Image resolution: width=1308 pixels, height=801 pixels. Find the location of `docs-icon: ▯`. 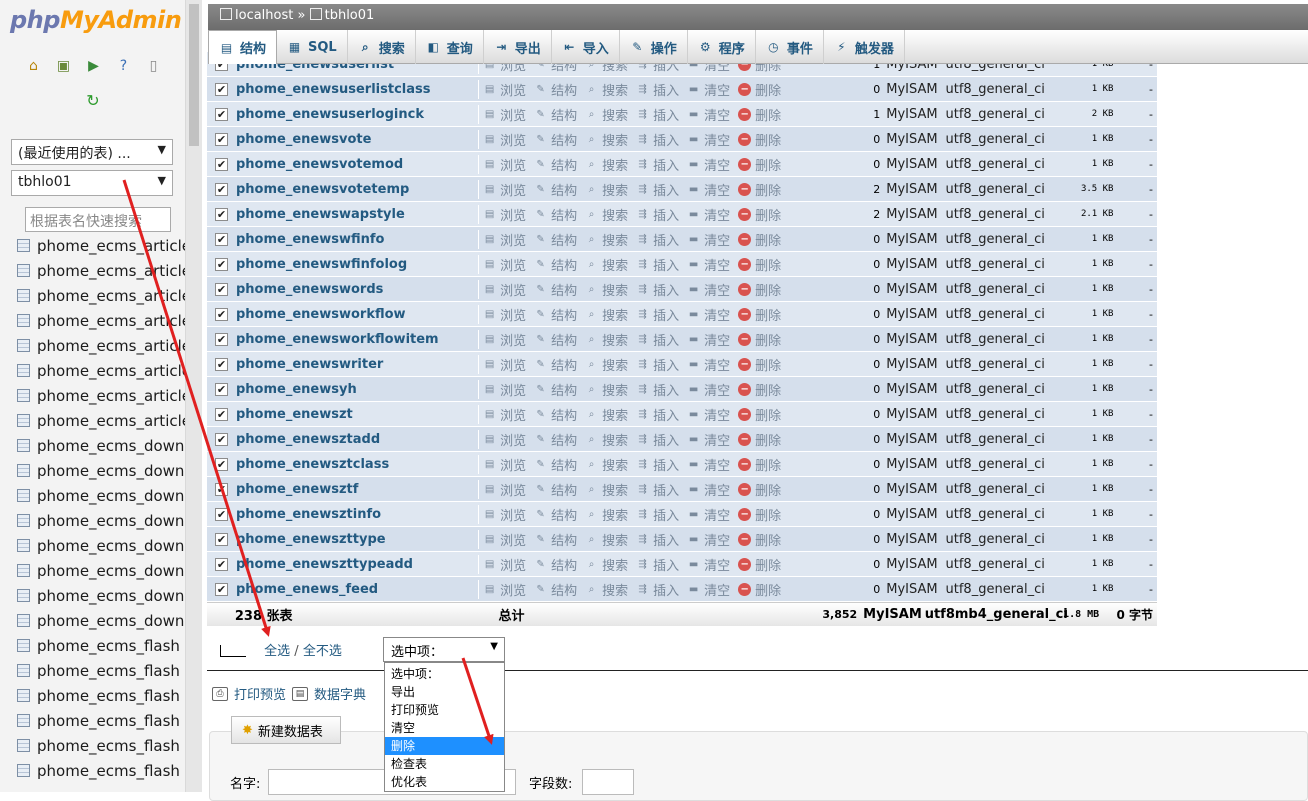

docs-icon: ▯ is located at coordinates (153, 65).